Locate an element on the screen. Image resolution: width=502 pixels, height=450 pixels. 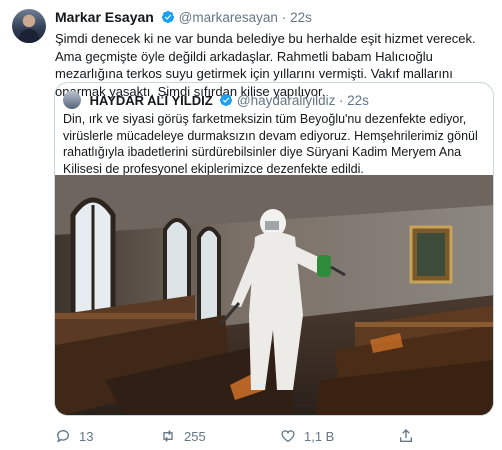
tweet-actions: 13 255 1,1 B is located at coordinates (265, 438).